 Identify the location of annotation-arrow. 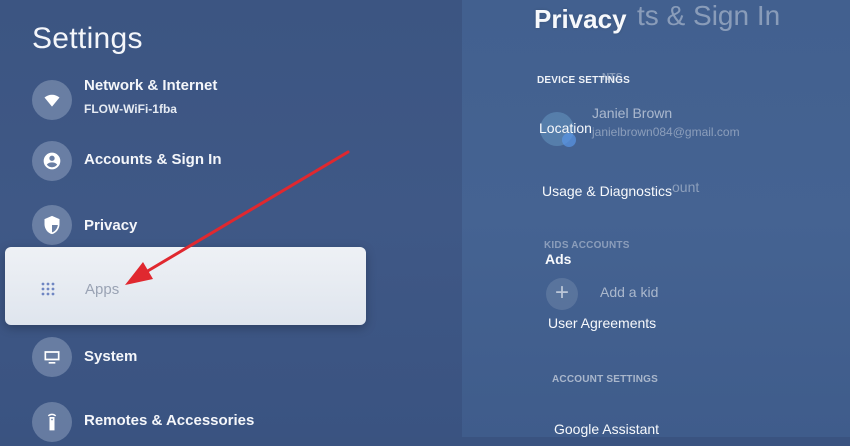
(237, 217).